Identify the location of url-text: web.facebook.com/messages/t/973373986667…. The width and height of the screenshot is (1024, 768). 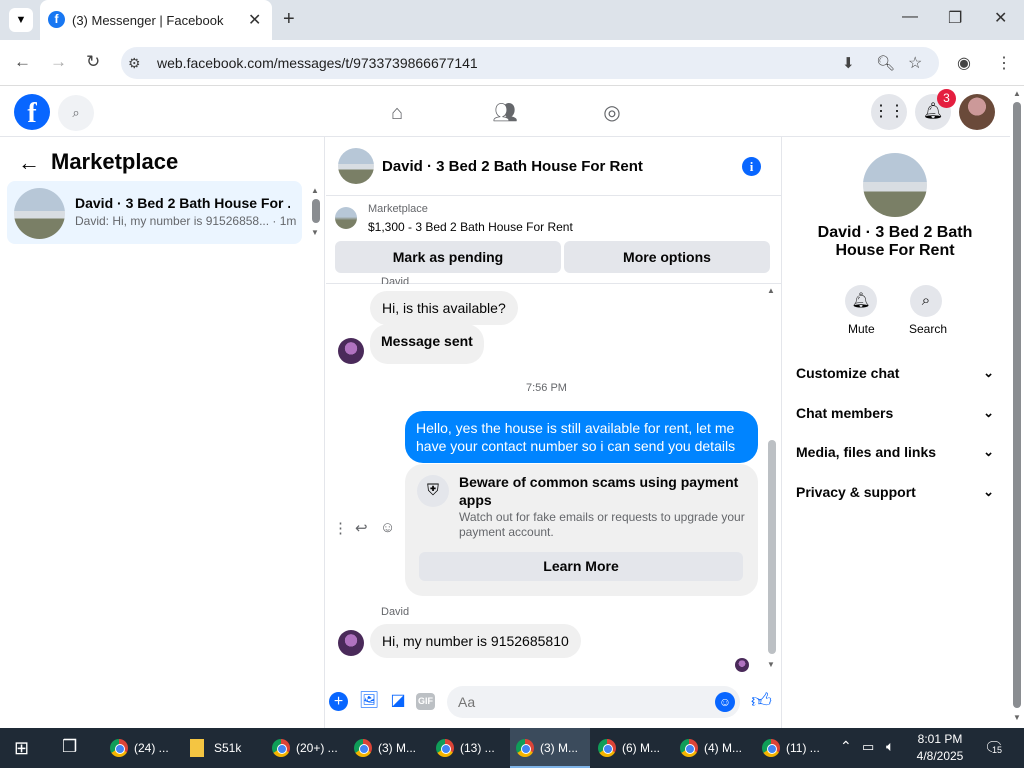
(317, 63).